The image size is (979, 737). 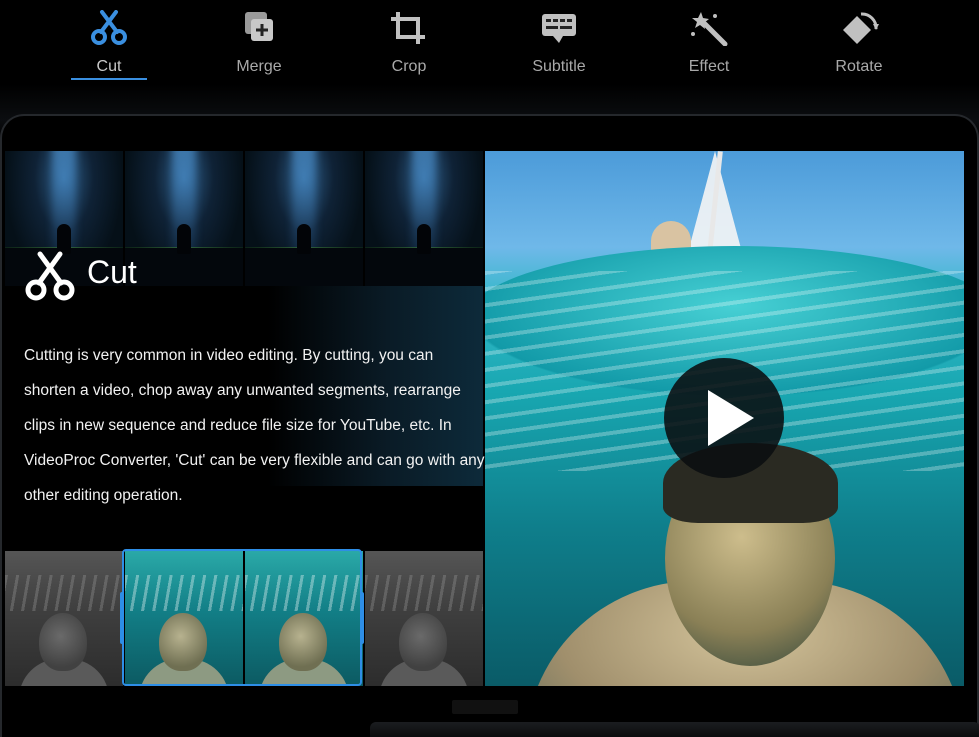 I want to click on feature-tab-bar: Cut Merge Crop Subtitle Effect Rotate, so click(x=489, y=47).